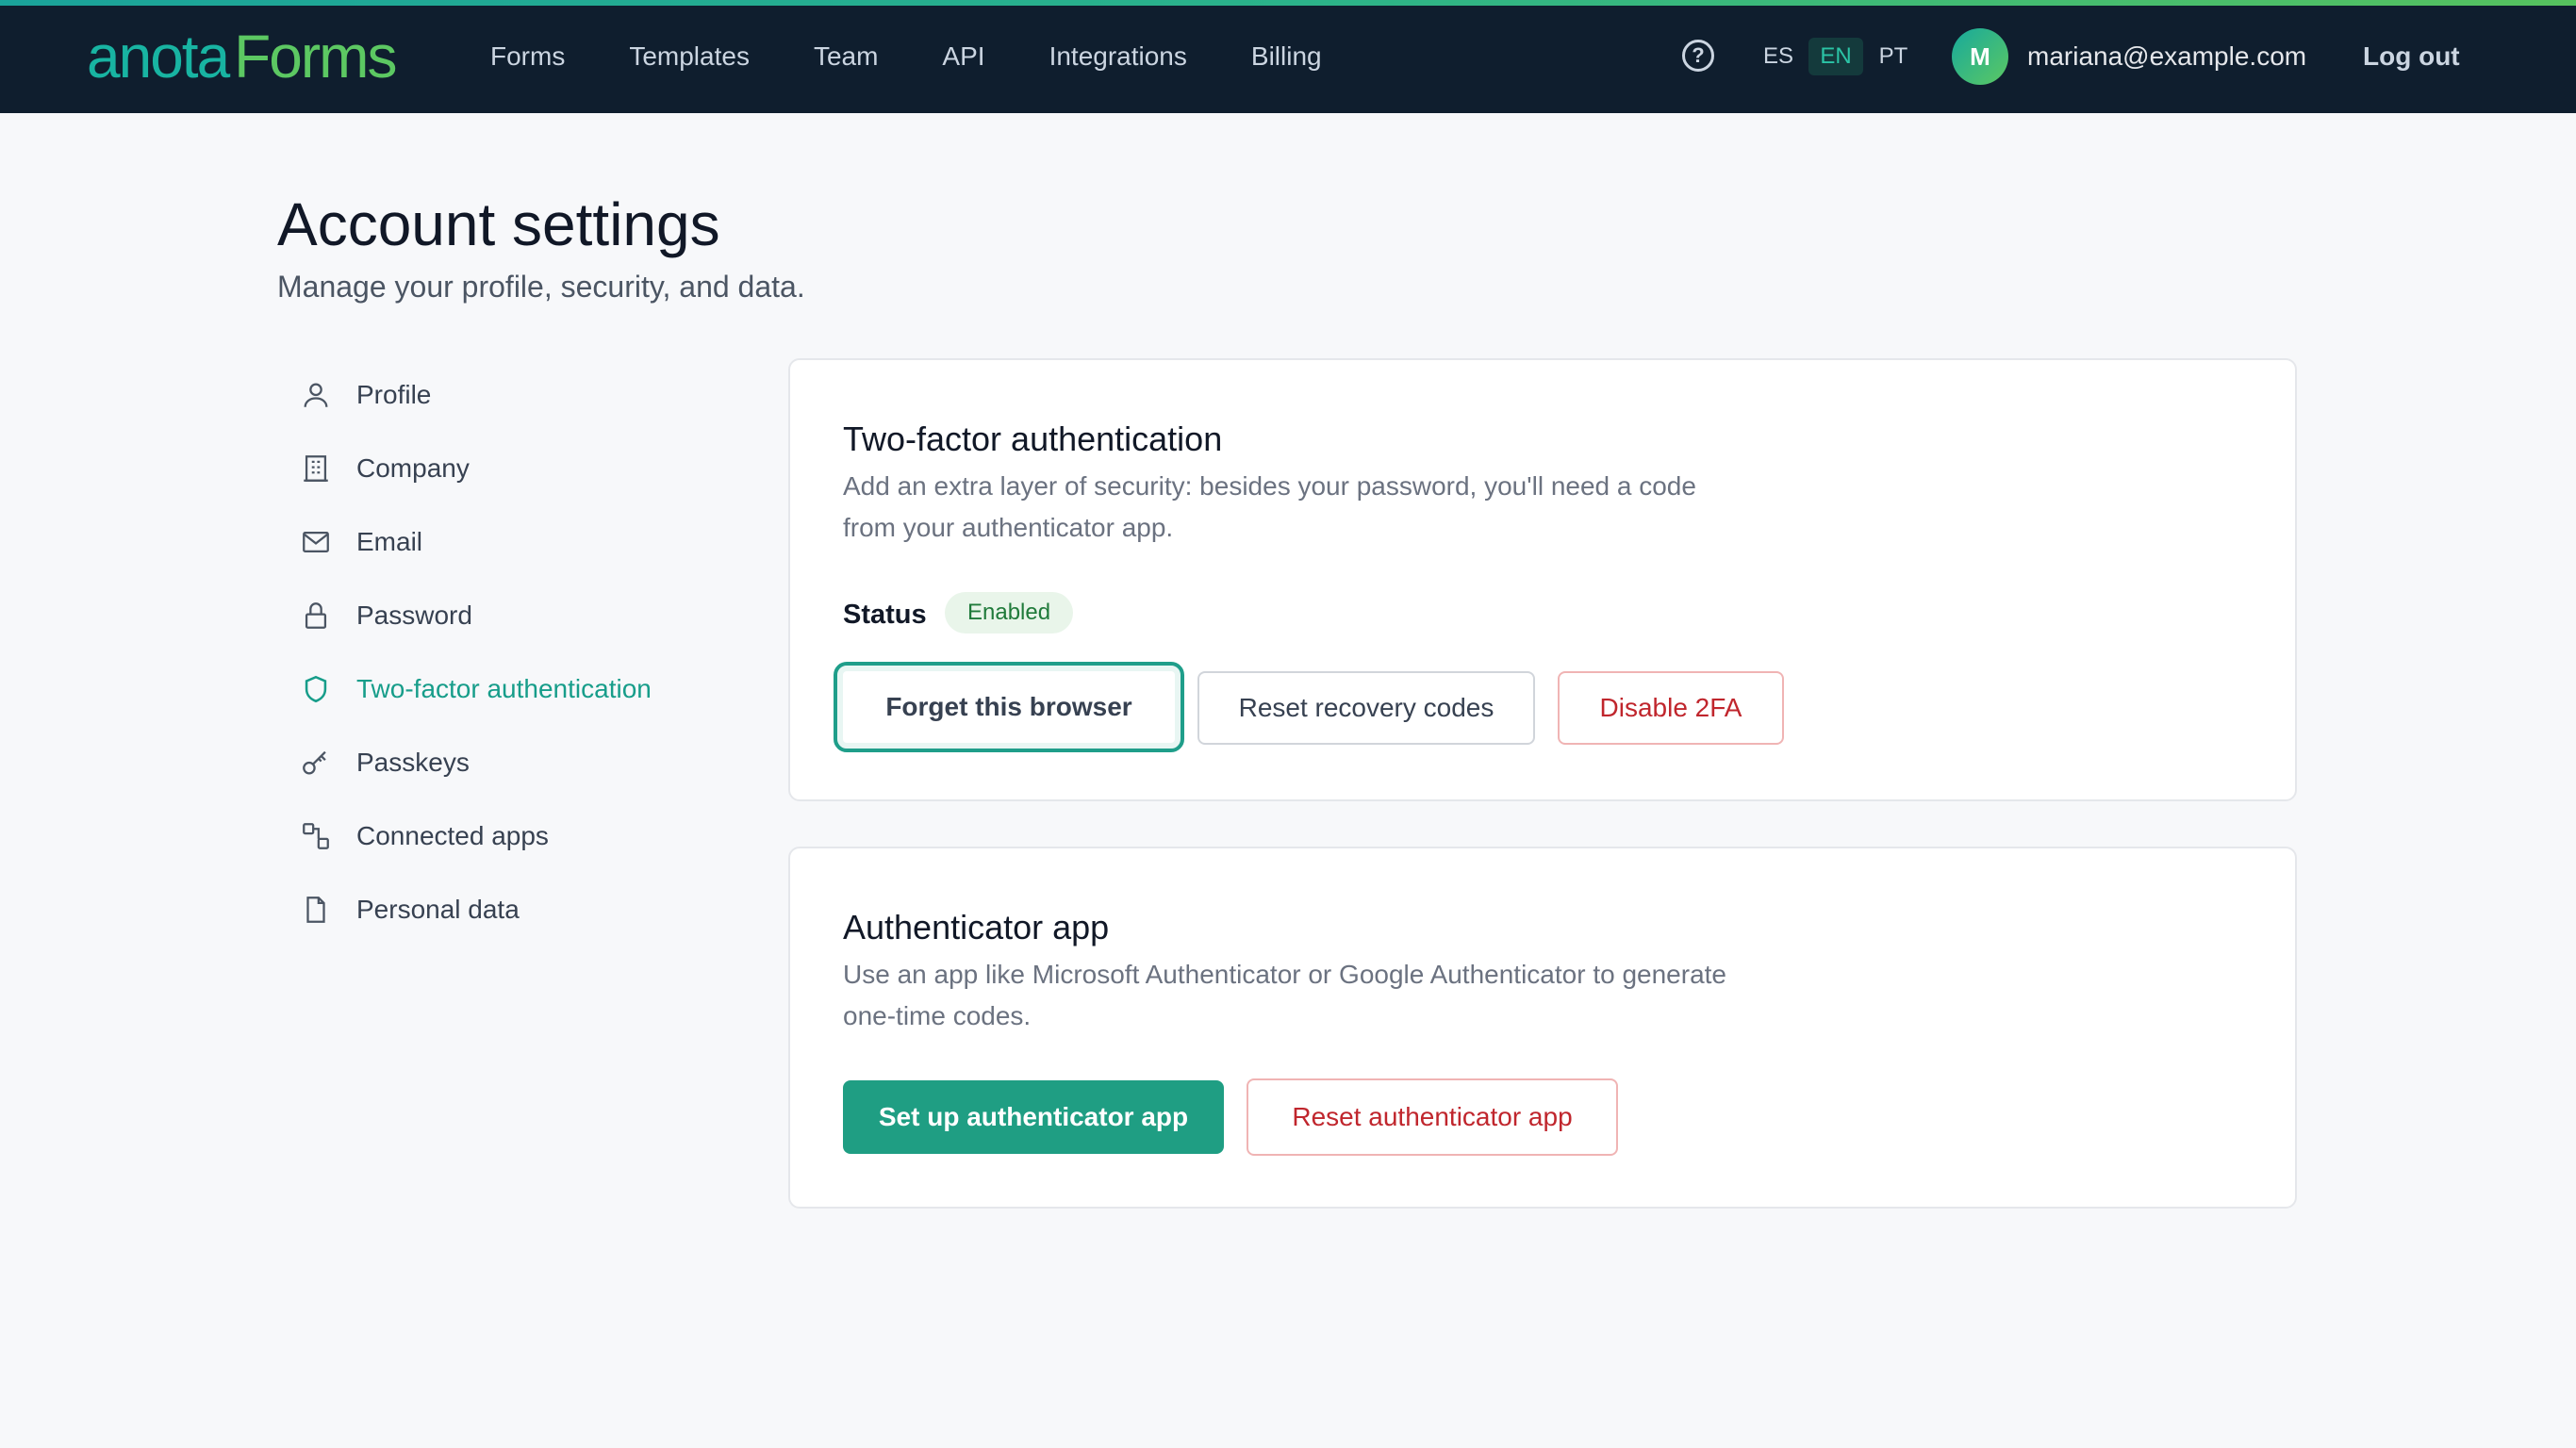  Describe the element at coordinates (1698, 56) in the screenshot. I see `help-icon: ?` at that location.